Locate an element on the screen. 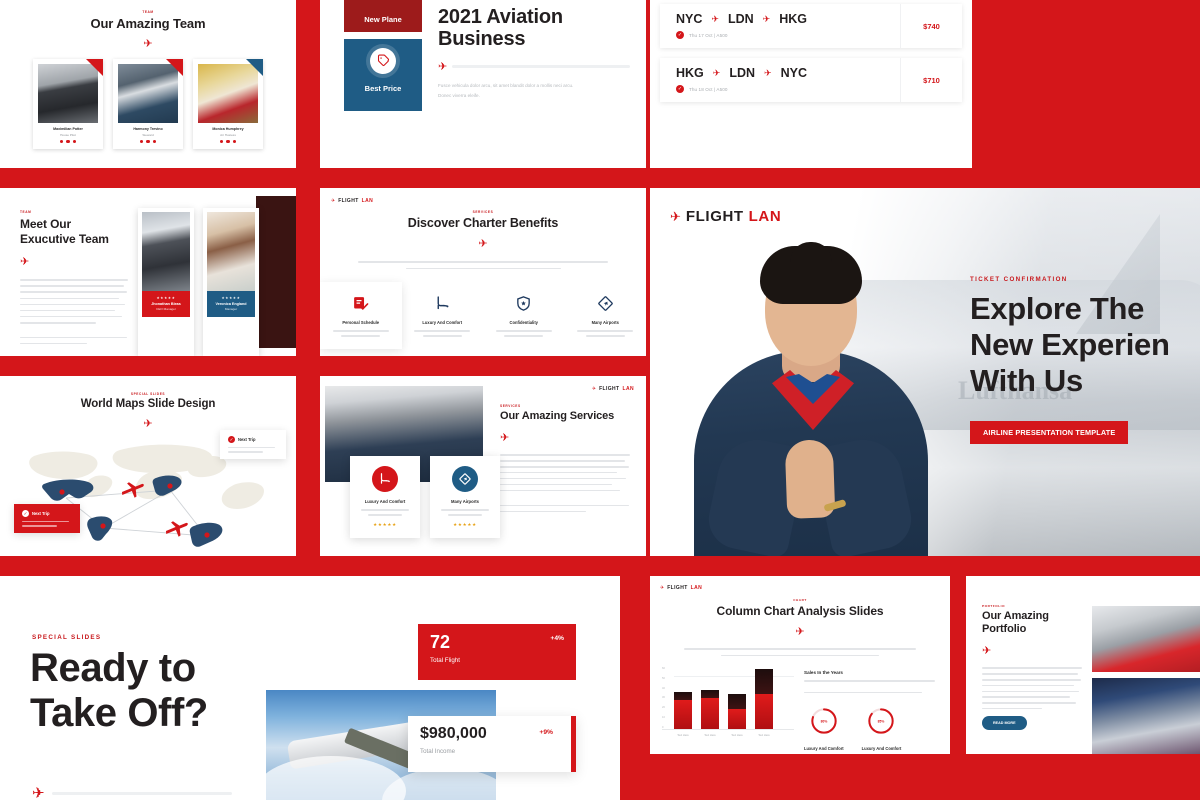  ready-line-1: Ready to is located at coordinates (113, 668).